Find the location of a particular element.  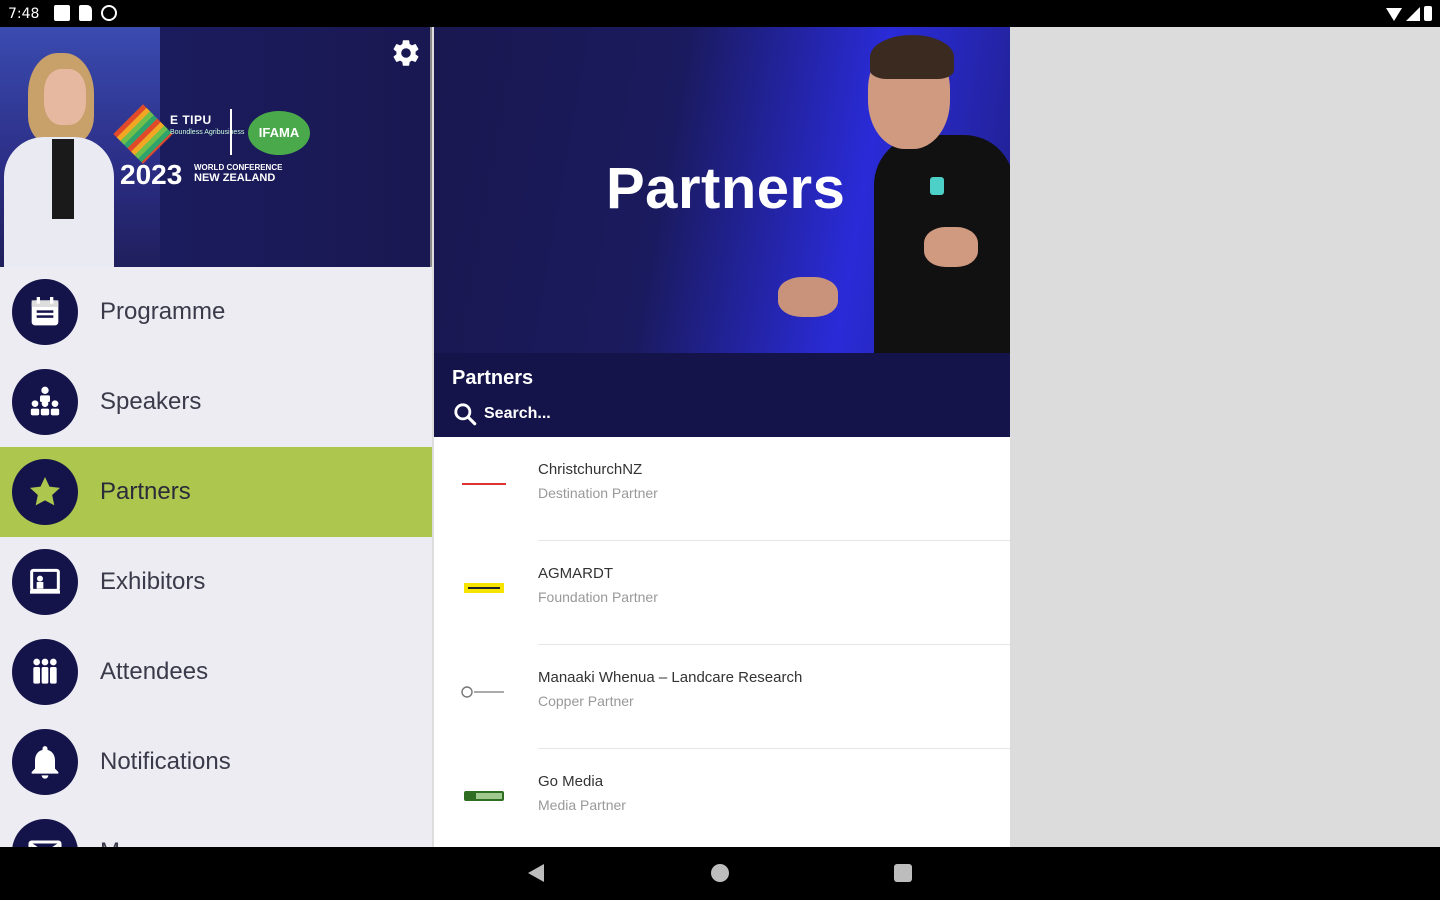

ifama-logo: IFAMA is located at coordinates (279, 133).